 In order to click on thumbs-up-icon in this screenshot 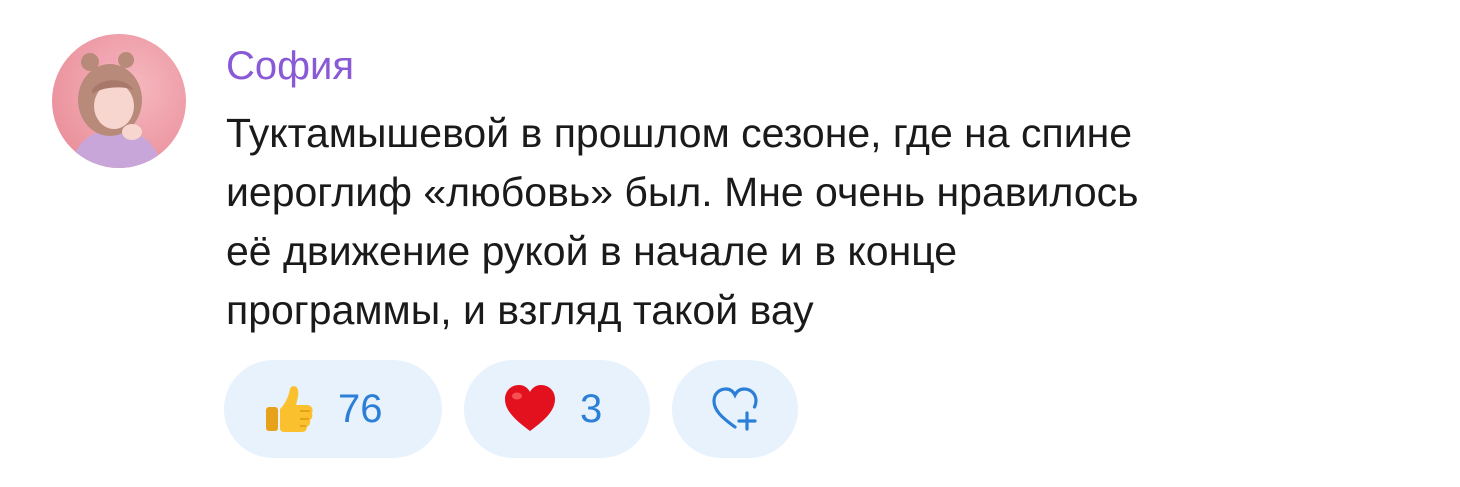, I will do `click(288, 409)`.